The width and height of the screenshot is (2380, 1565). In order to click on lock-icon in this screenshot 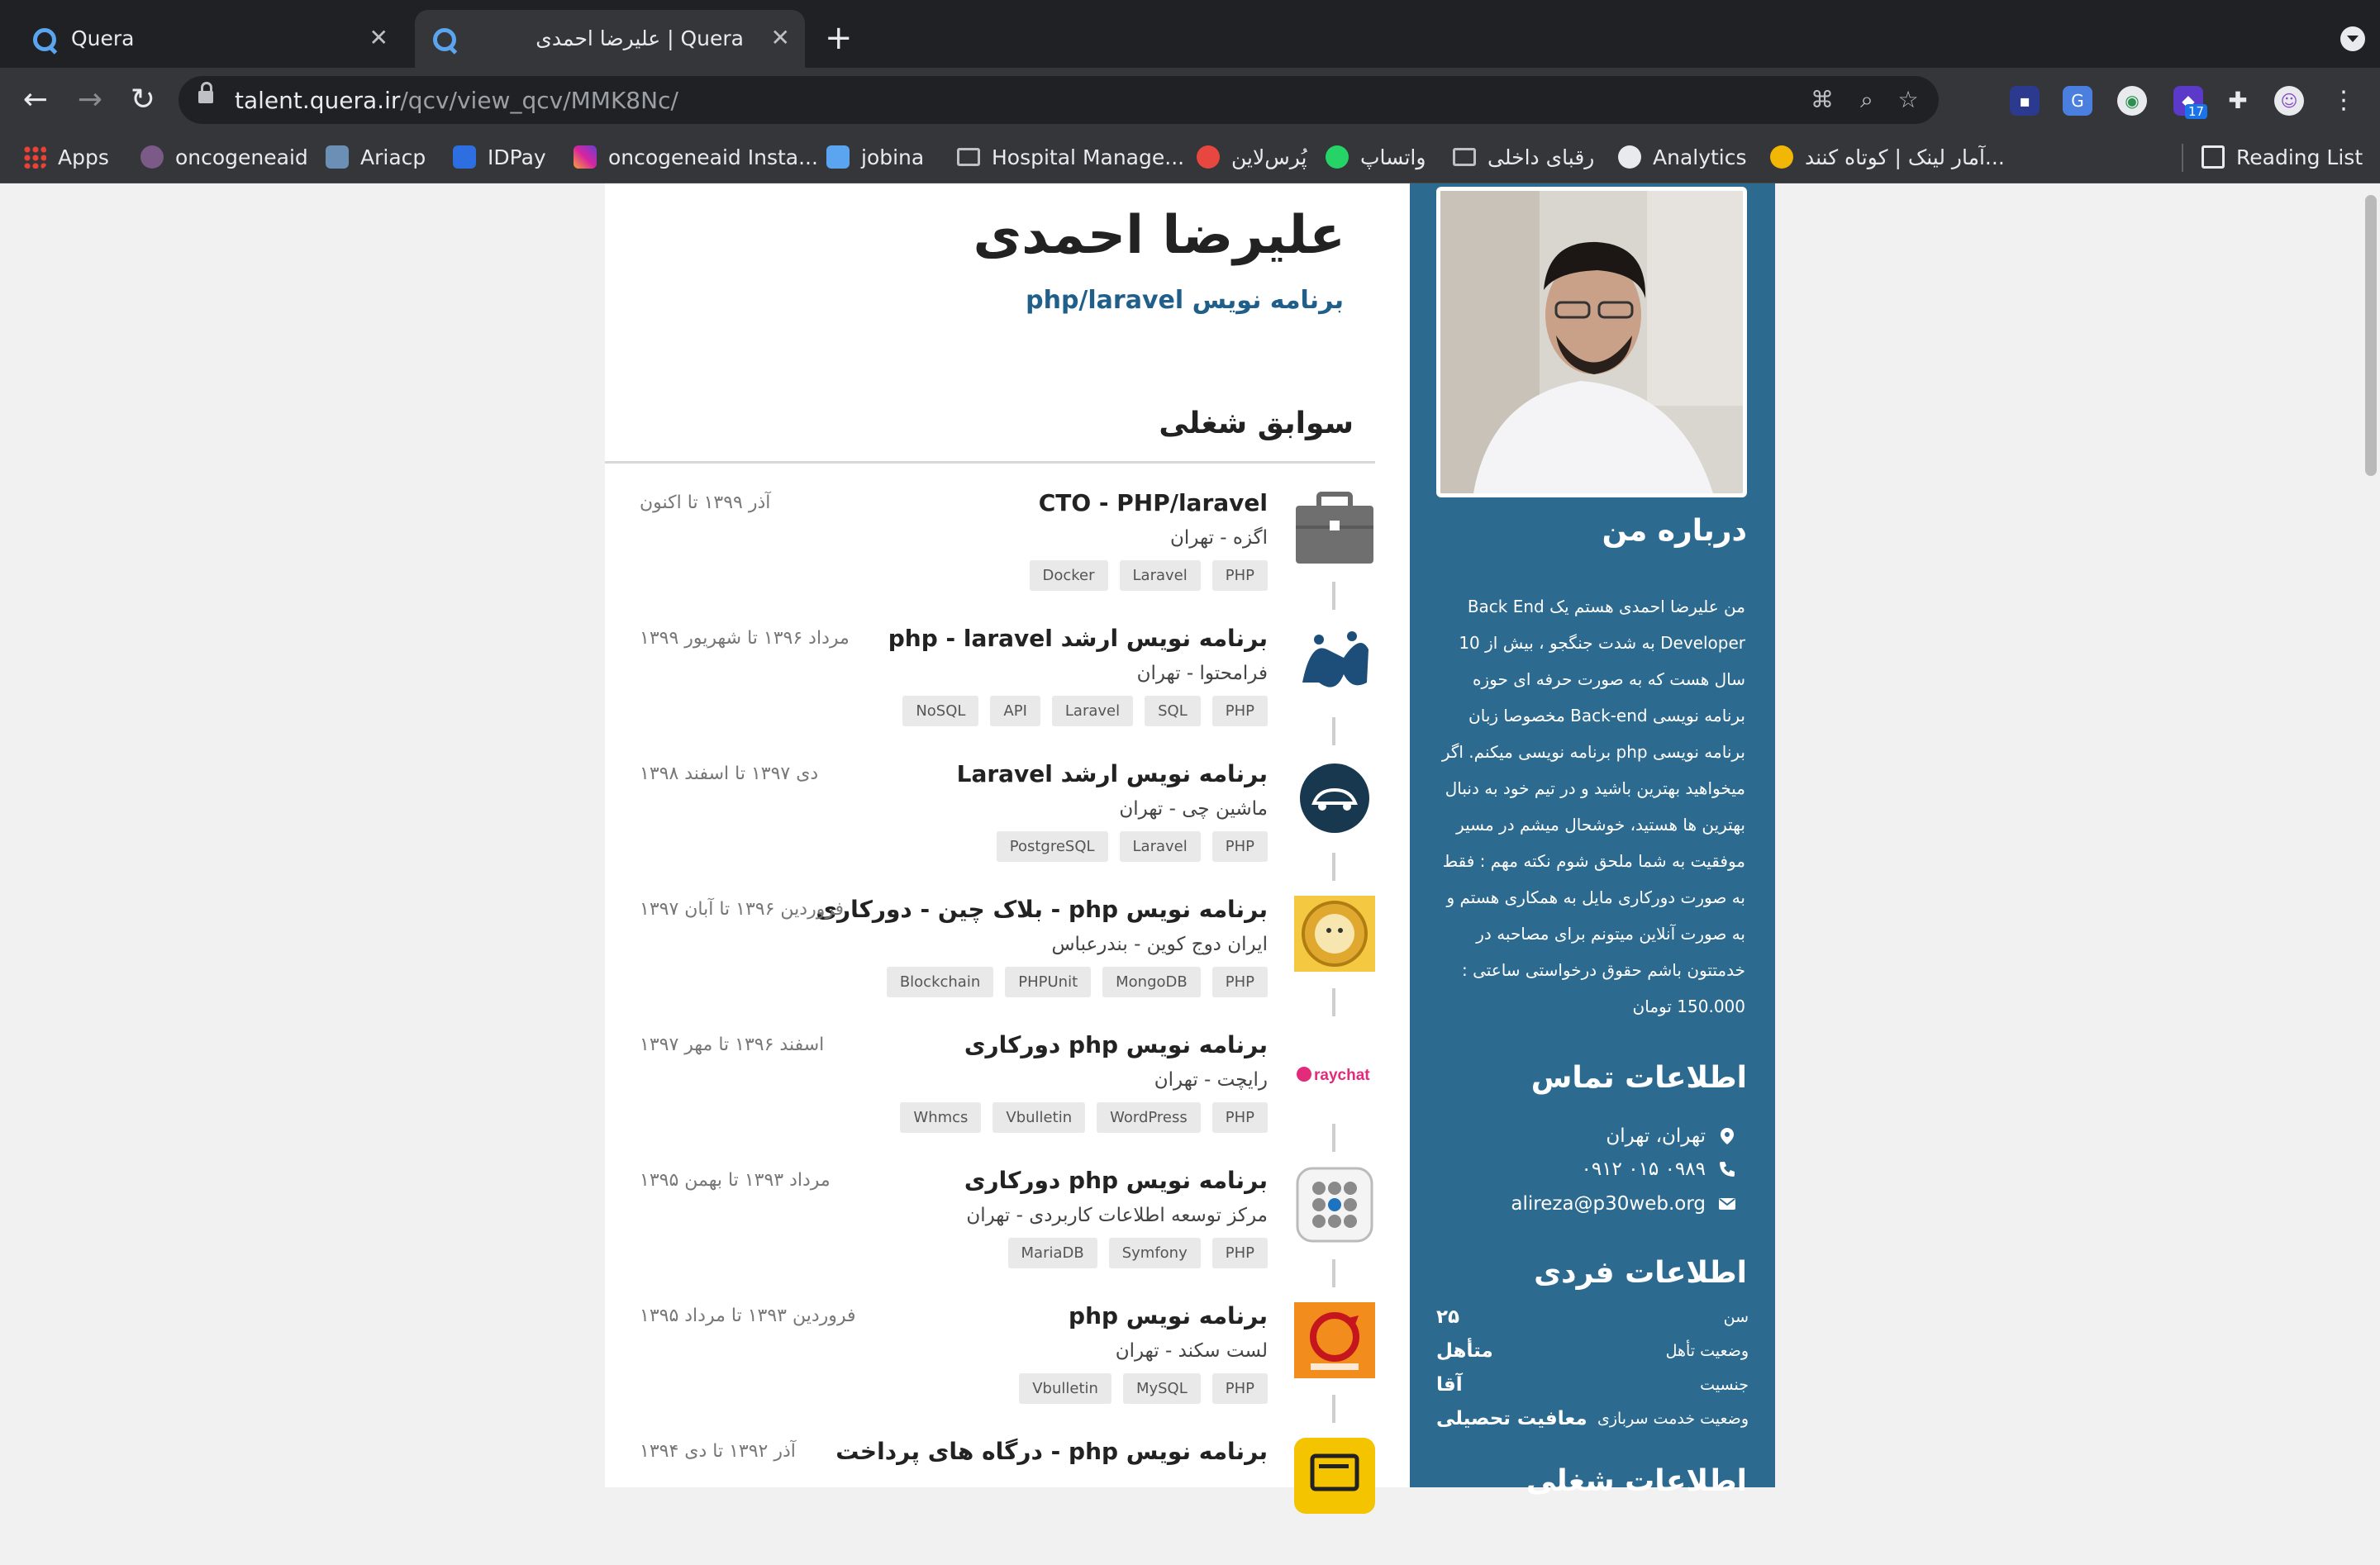, I will do `click(205, 92)`.